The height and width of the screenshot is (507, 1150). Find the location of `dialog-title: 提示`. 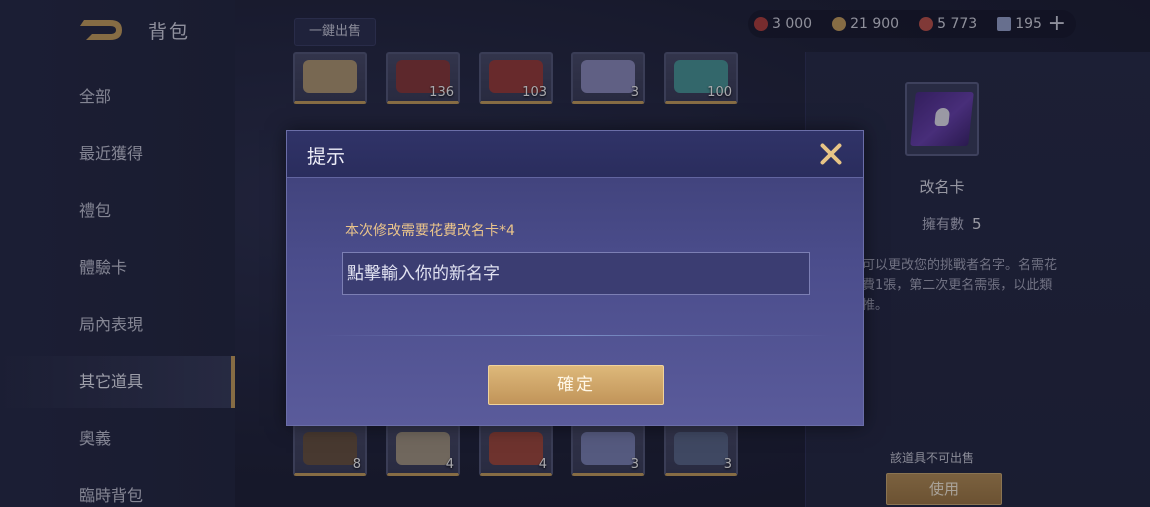

dialog-title: 提示 is located at coordinates (326, 157).